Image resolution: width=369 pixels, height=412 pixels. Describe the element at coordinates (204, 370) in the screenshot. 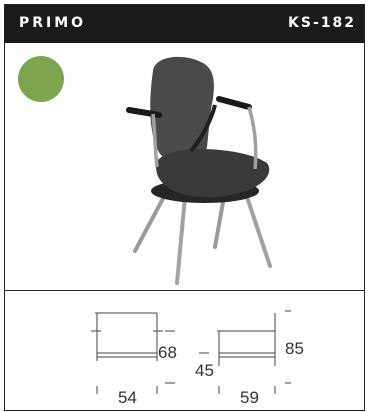

I see `side-seat-height-label: 45` at that location.